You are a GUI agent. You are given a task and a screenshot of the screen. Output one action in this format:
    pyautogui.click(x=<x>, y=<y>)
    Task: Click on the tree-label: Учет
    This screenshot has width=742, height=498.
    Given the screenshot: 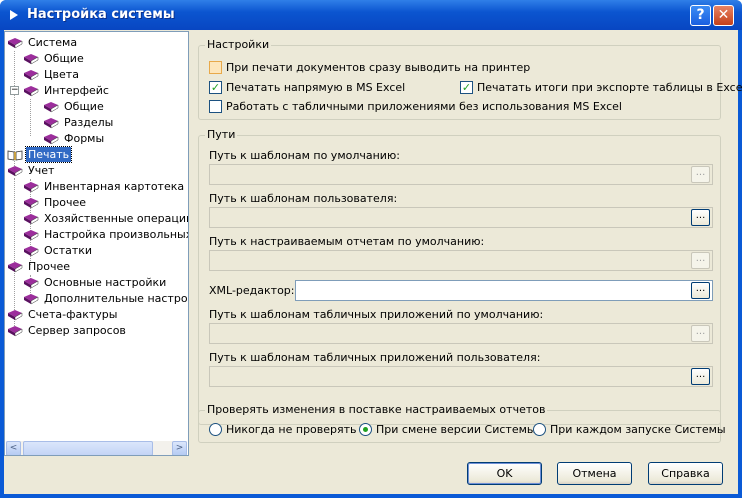 What is the action you would take?
    pyautogui.click(x=41, y=170)
    